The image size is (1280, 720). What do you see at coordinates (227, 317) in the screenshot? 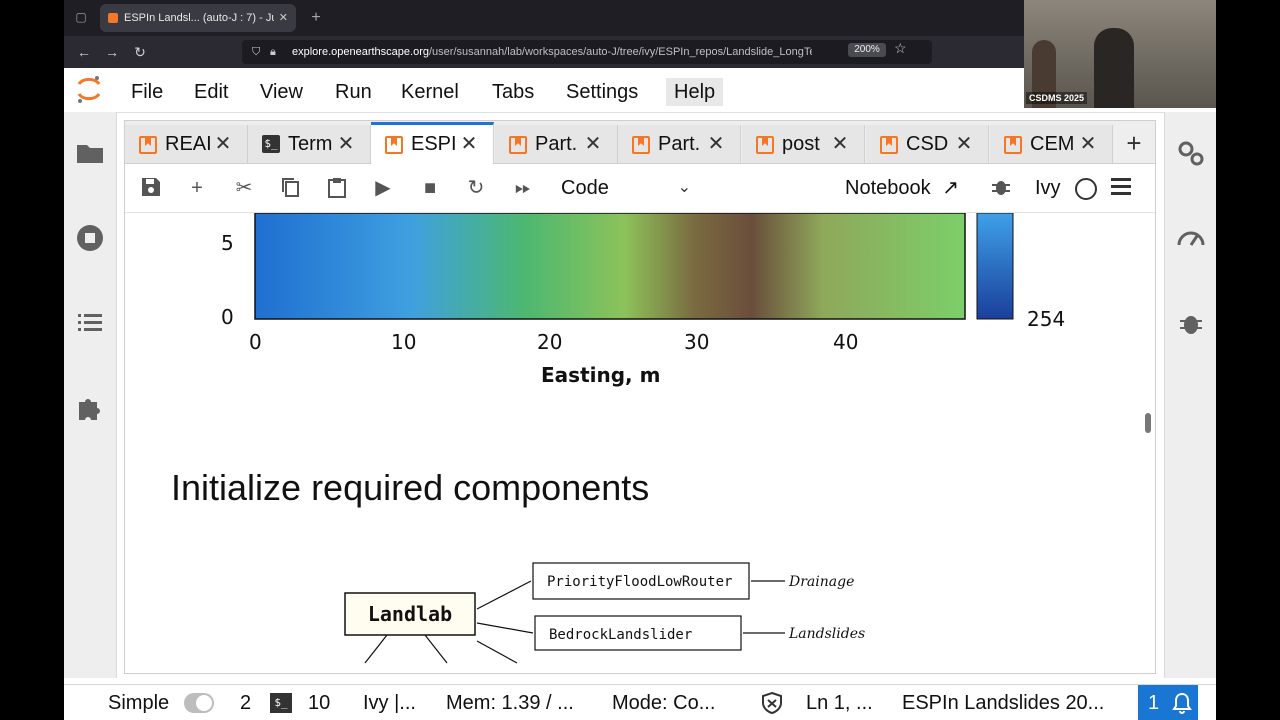
I see `y-tick-label: 0` at bounding box center [227, 317].